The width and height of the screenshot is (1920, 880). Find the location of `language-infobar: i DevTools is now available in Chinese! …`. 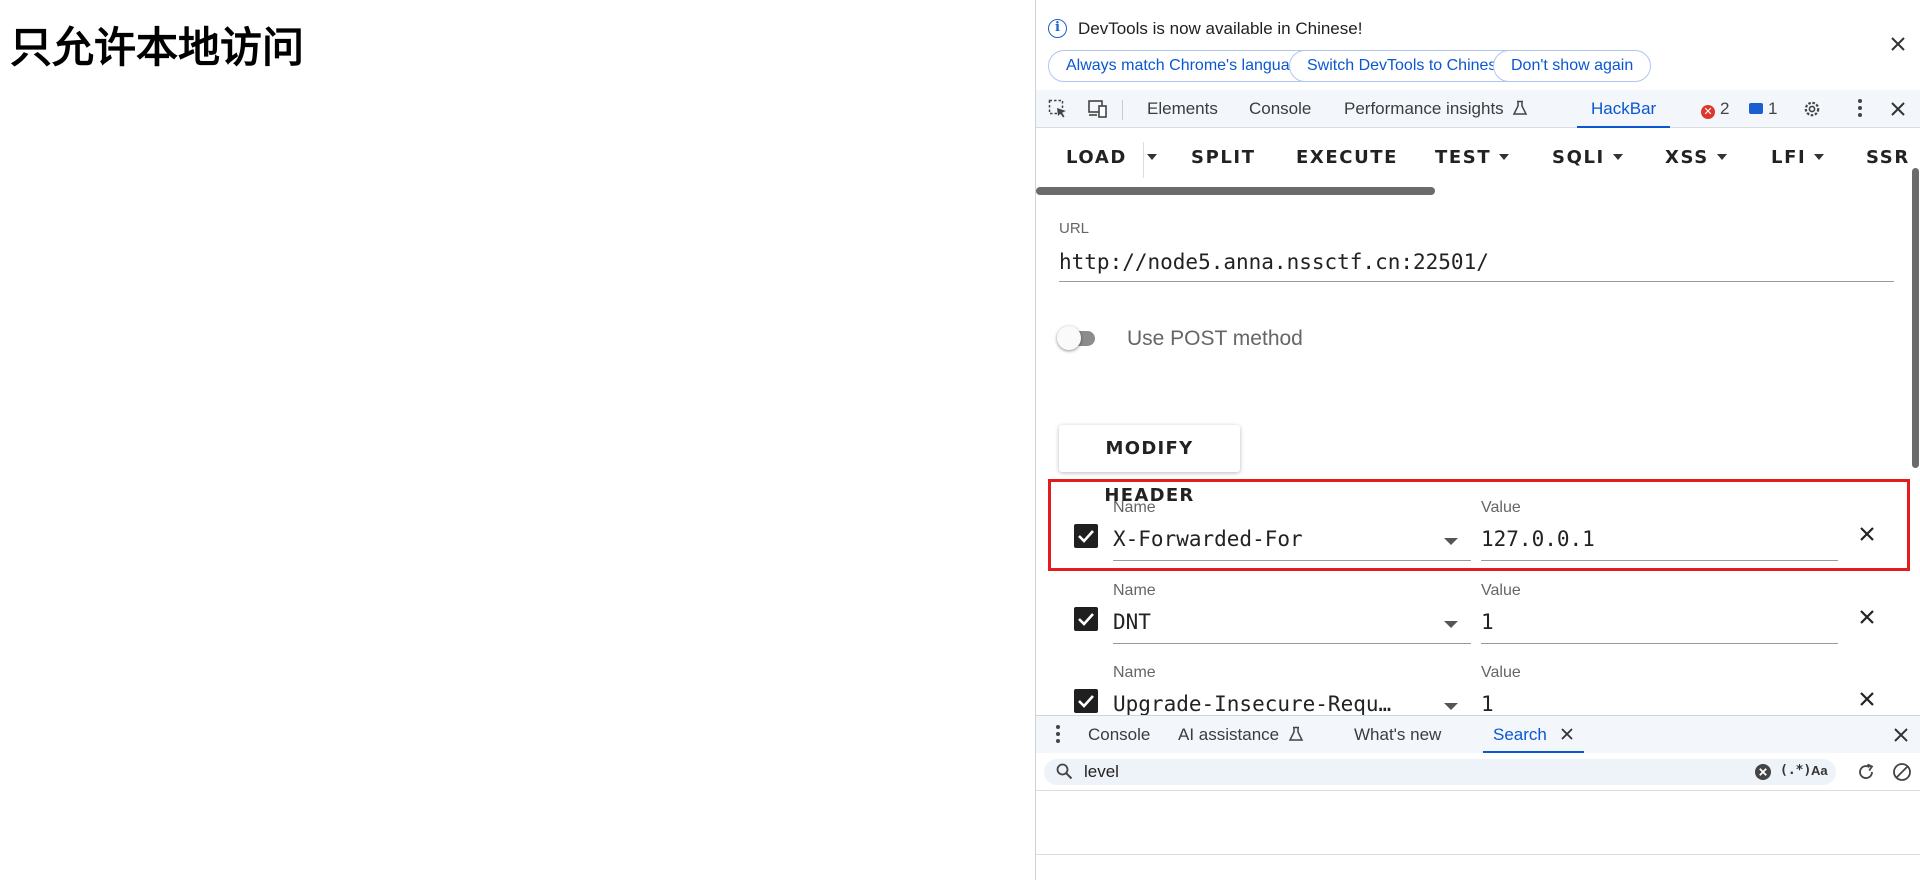

language-infobar: i DevTools is now available in Chinese! … is located at coordinates (1478, 45).